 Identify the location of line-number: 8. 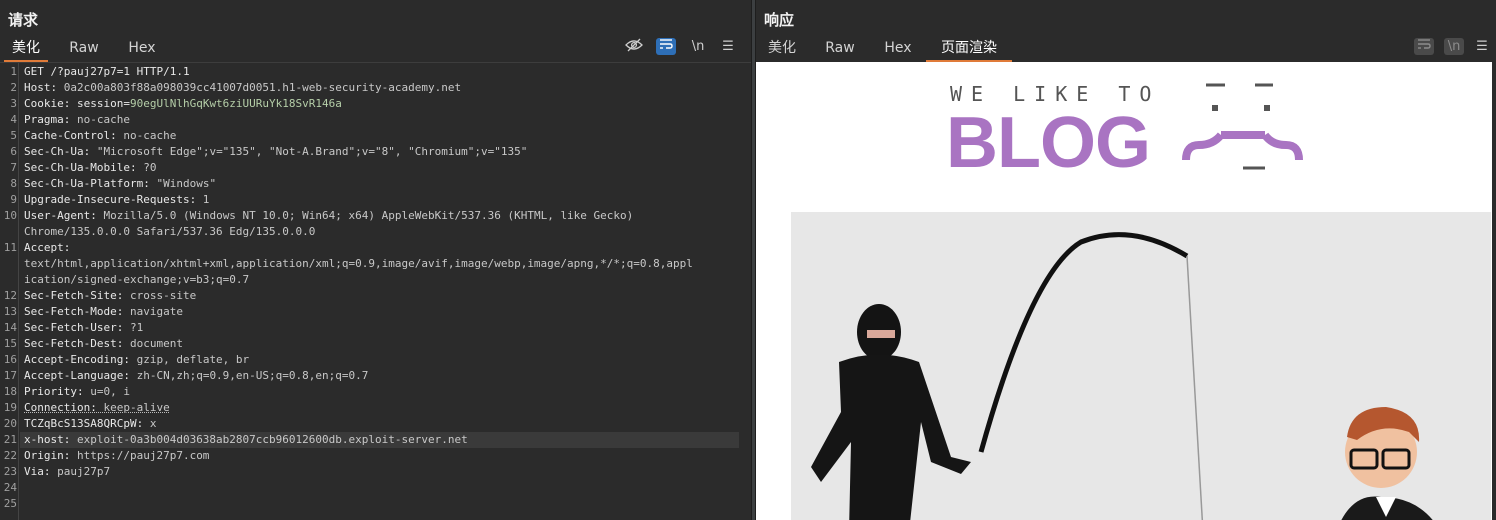
(13, 183).